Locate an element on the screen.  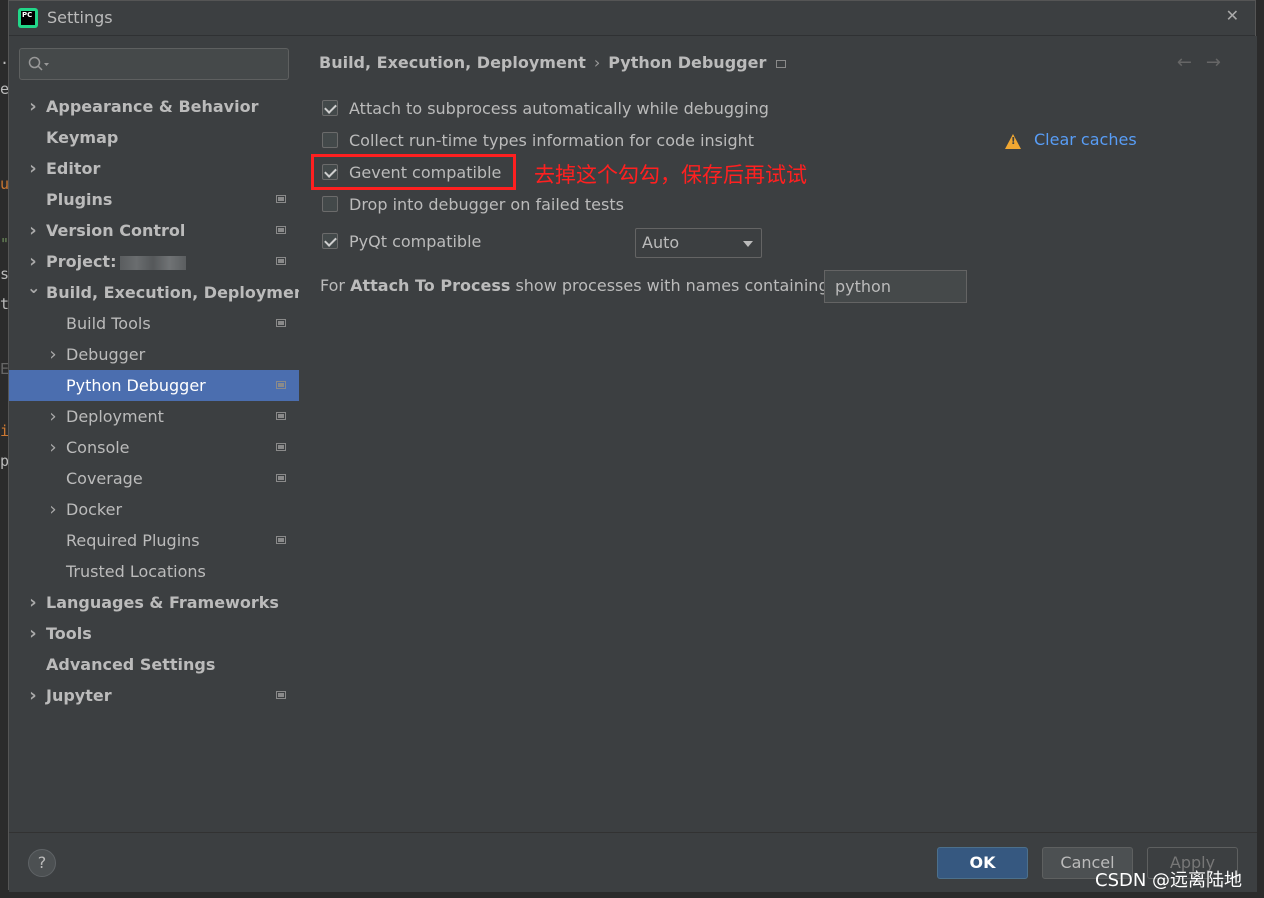
attach-bold: Attach To Process is located at coordinates (430, 285).